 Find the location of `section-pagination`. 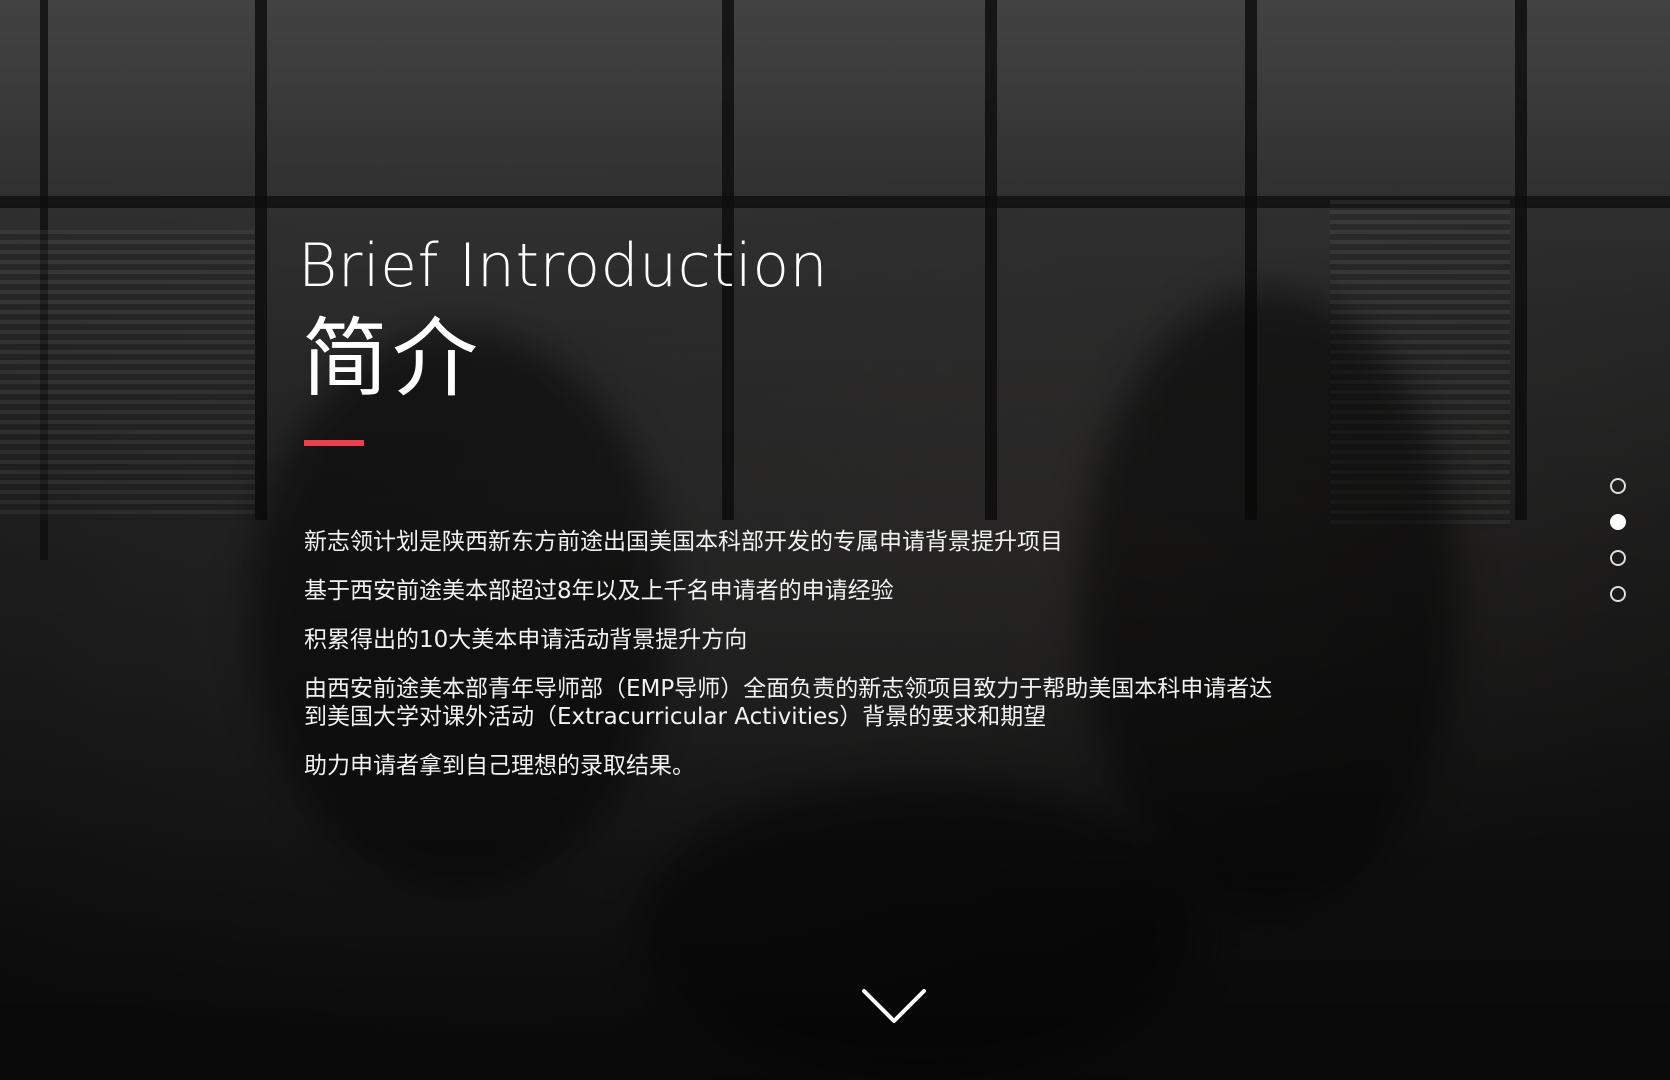

section-pagination is located at coordinates (1618, 550).